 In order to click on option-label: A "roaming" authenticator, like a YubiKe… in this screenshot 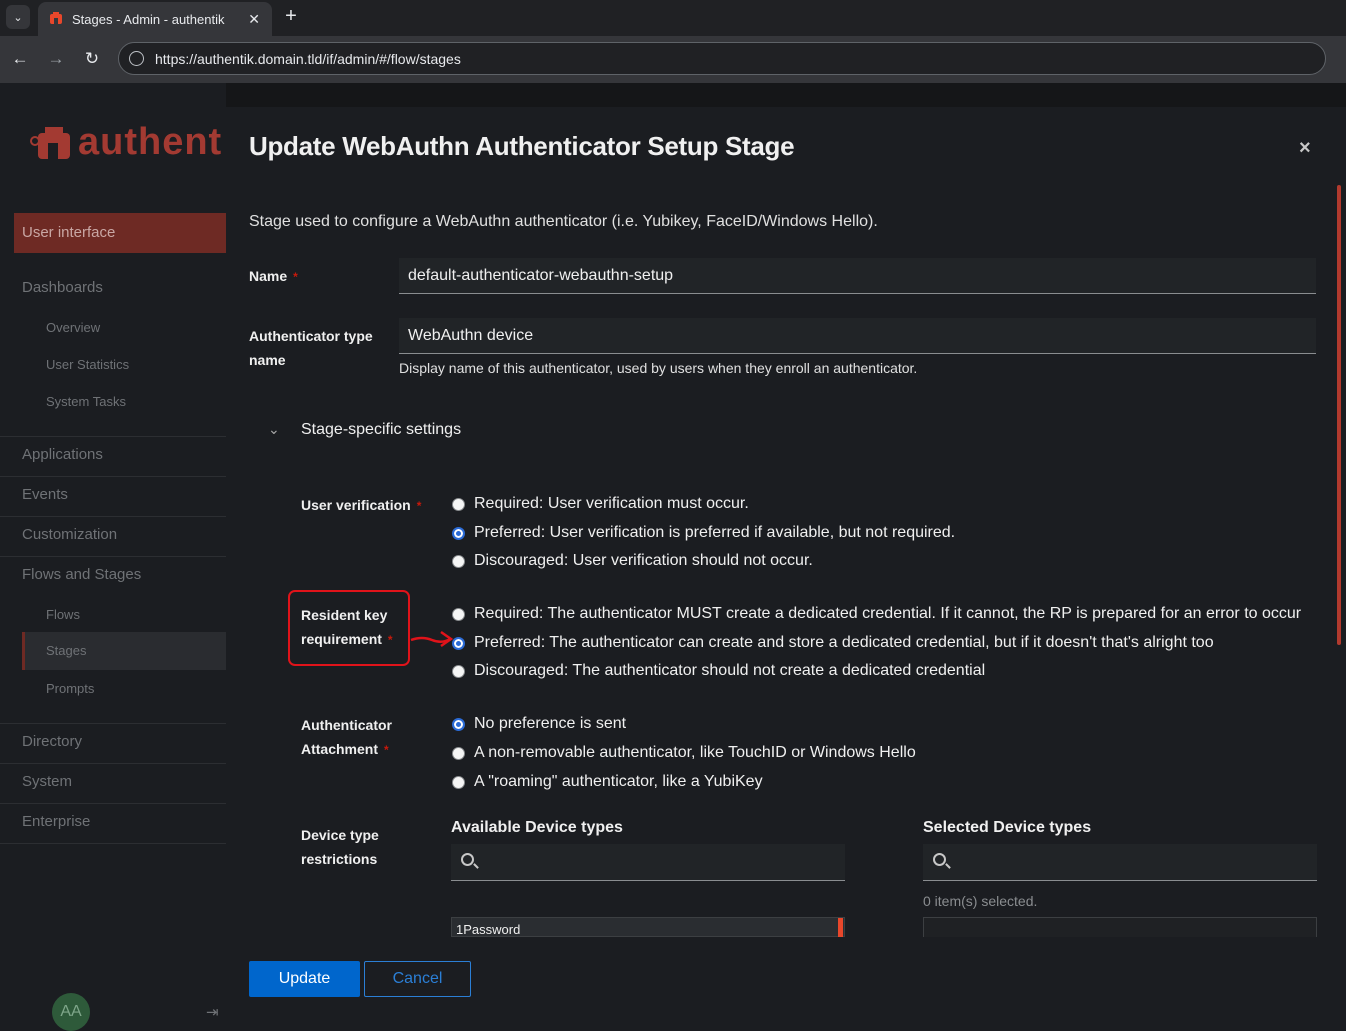, I will do `click(618, 781)`.